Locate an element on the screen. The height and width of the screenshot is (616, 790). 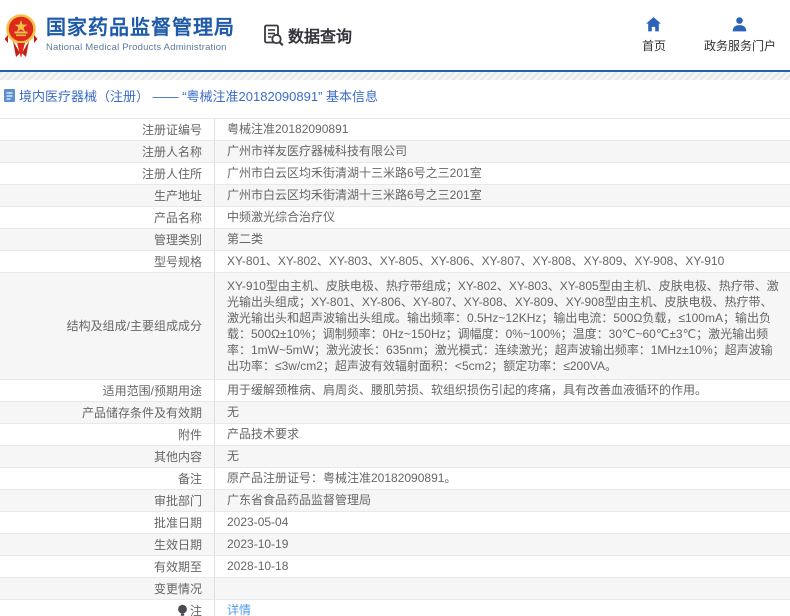
row-value: 原产品注册证号：粤械注准20182090891。 is located at coordinates (342, 478).